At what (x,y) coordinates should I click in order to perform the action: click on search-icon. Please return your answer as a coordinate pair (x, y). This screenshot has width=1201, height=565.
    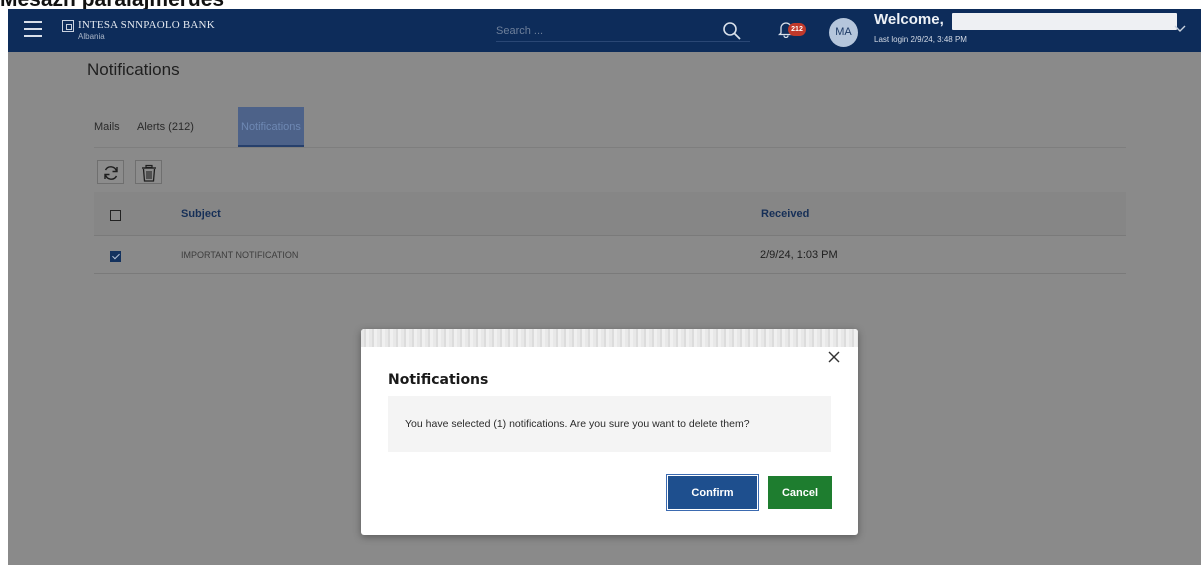
    Looking at the image, I should click on (732, 31).